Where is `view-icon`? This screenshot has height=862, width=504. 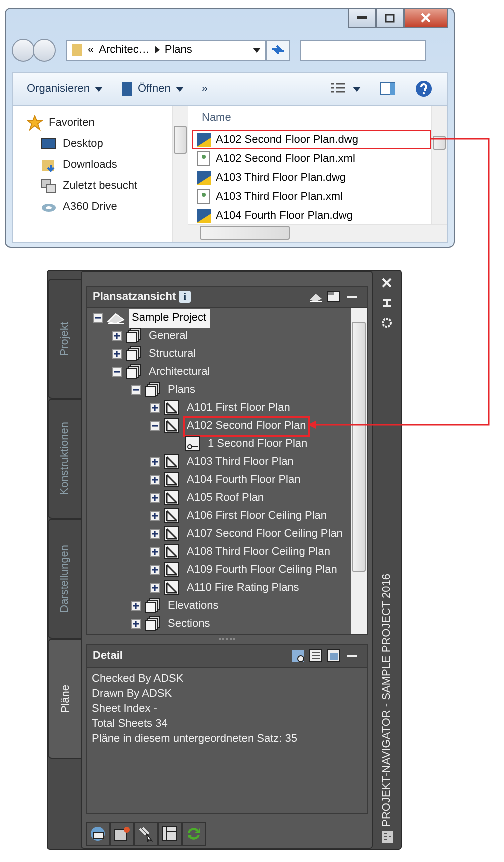
view-icon is located at coordinates (193, 444).